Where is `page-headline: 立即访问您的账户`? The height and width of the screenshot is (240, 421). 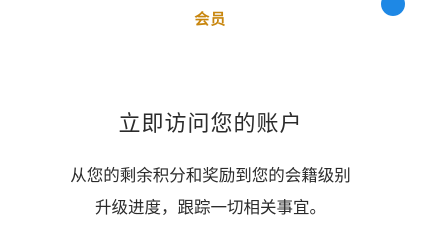 page-headline: 立即访问您的账户 is located at coordinates (210, 124).